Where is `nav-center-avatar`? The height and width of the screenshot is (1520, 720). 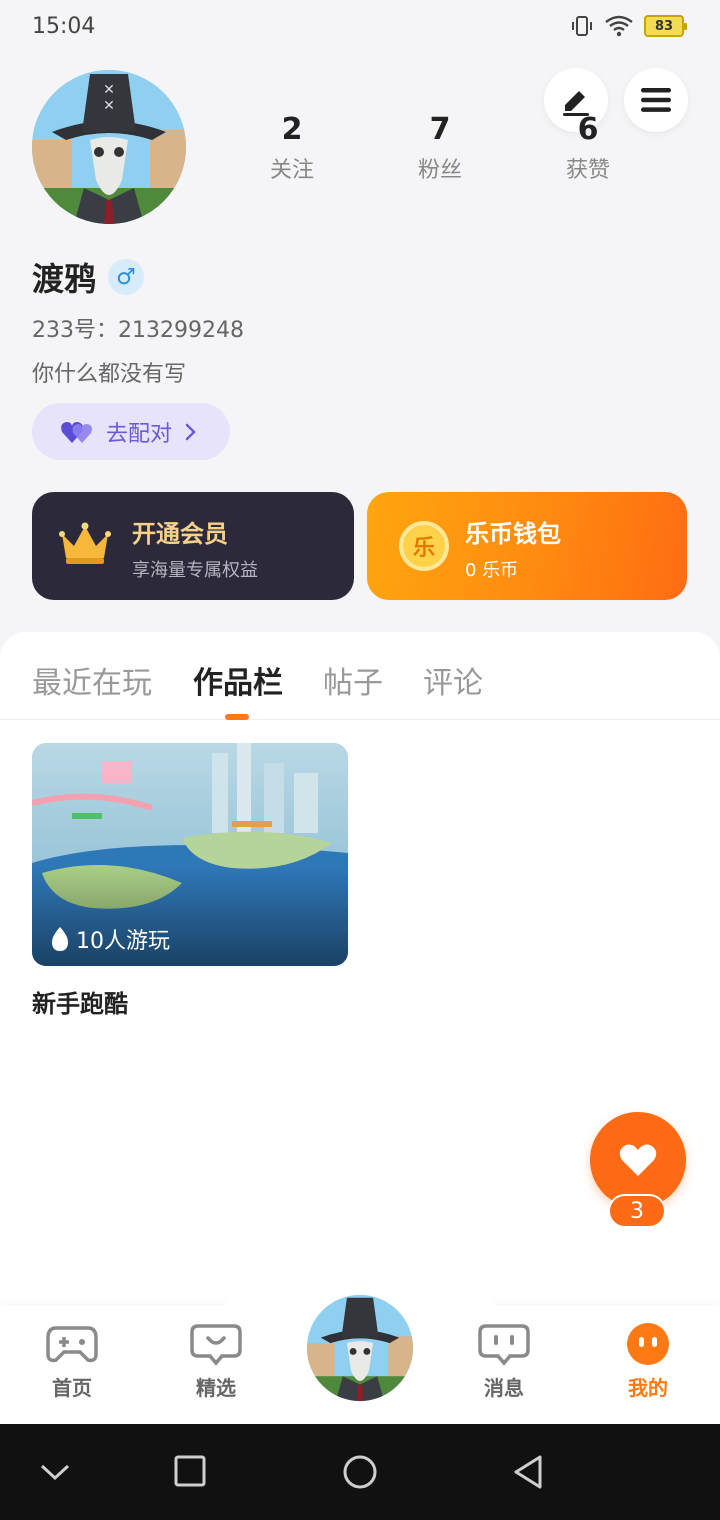
nav-center-avatar is located at coordinates (360, 1348).